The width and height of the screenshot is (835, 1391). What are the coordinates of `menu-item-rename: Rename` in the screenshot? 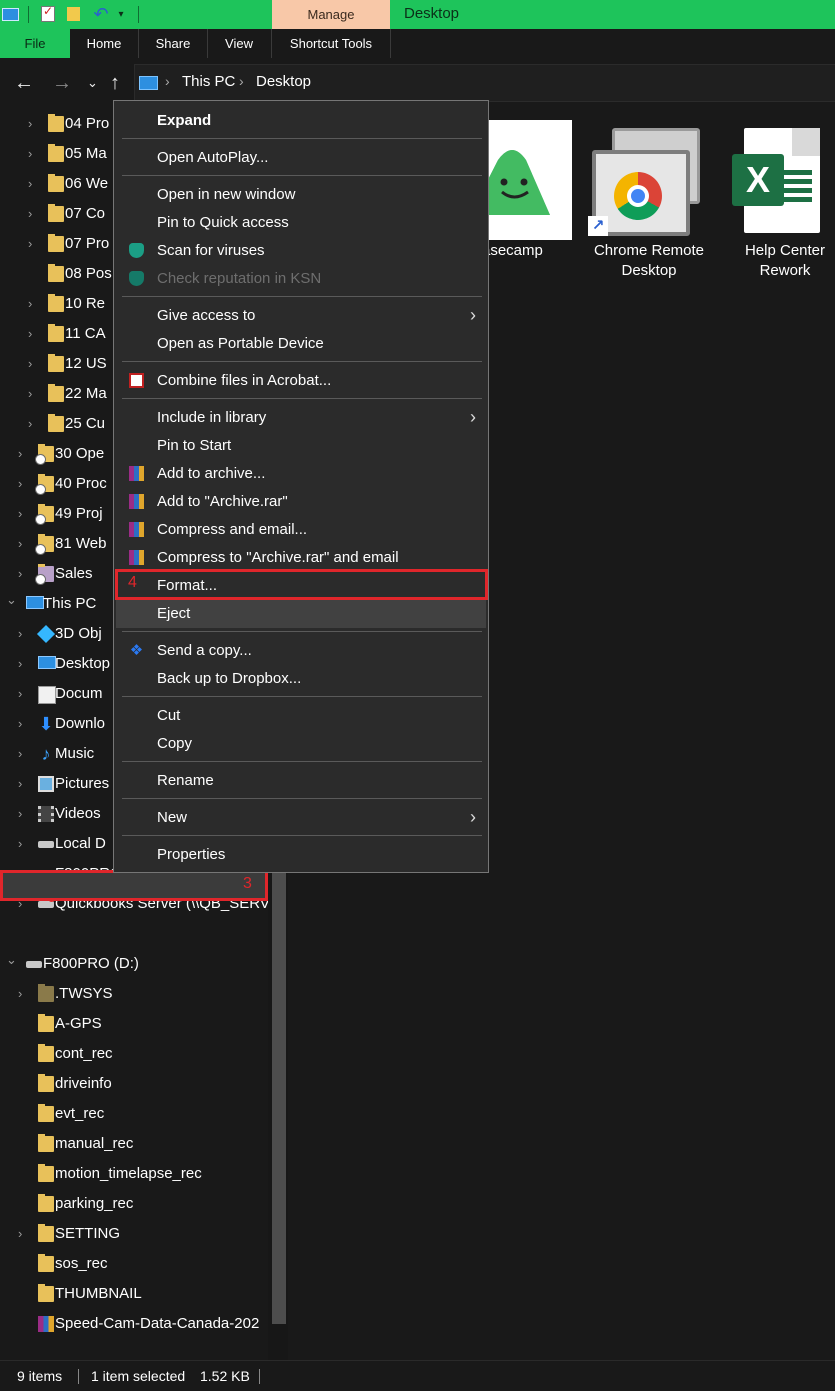 It's located at (301, 781).